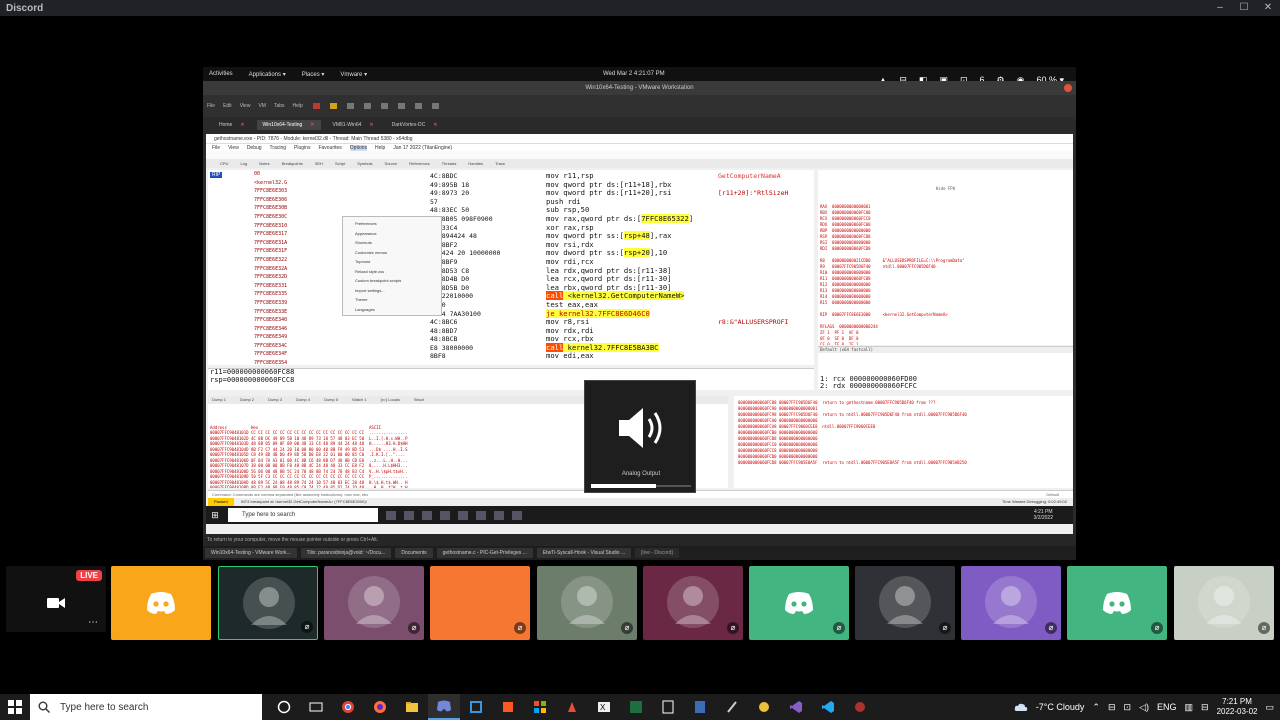  Describe the element at coordinates (1269, 707) in the screenshot. I see `notifications-icon: ▭` at that location.